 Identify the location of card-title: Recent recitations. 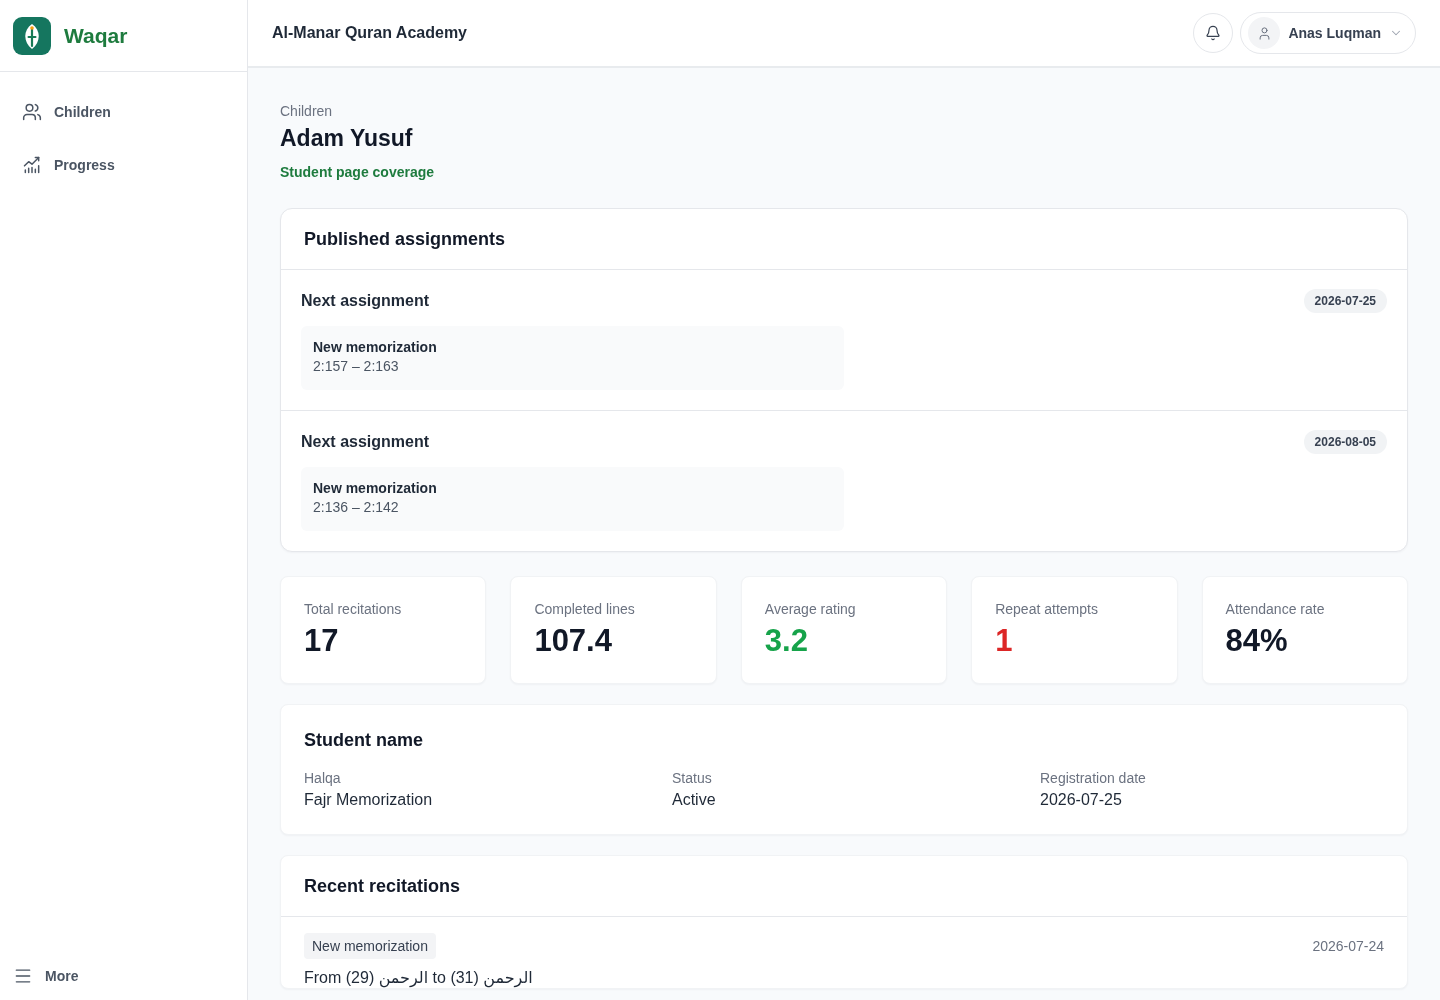
(382, 886).